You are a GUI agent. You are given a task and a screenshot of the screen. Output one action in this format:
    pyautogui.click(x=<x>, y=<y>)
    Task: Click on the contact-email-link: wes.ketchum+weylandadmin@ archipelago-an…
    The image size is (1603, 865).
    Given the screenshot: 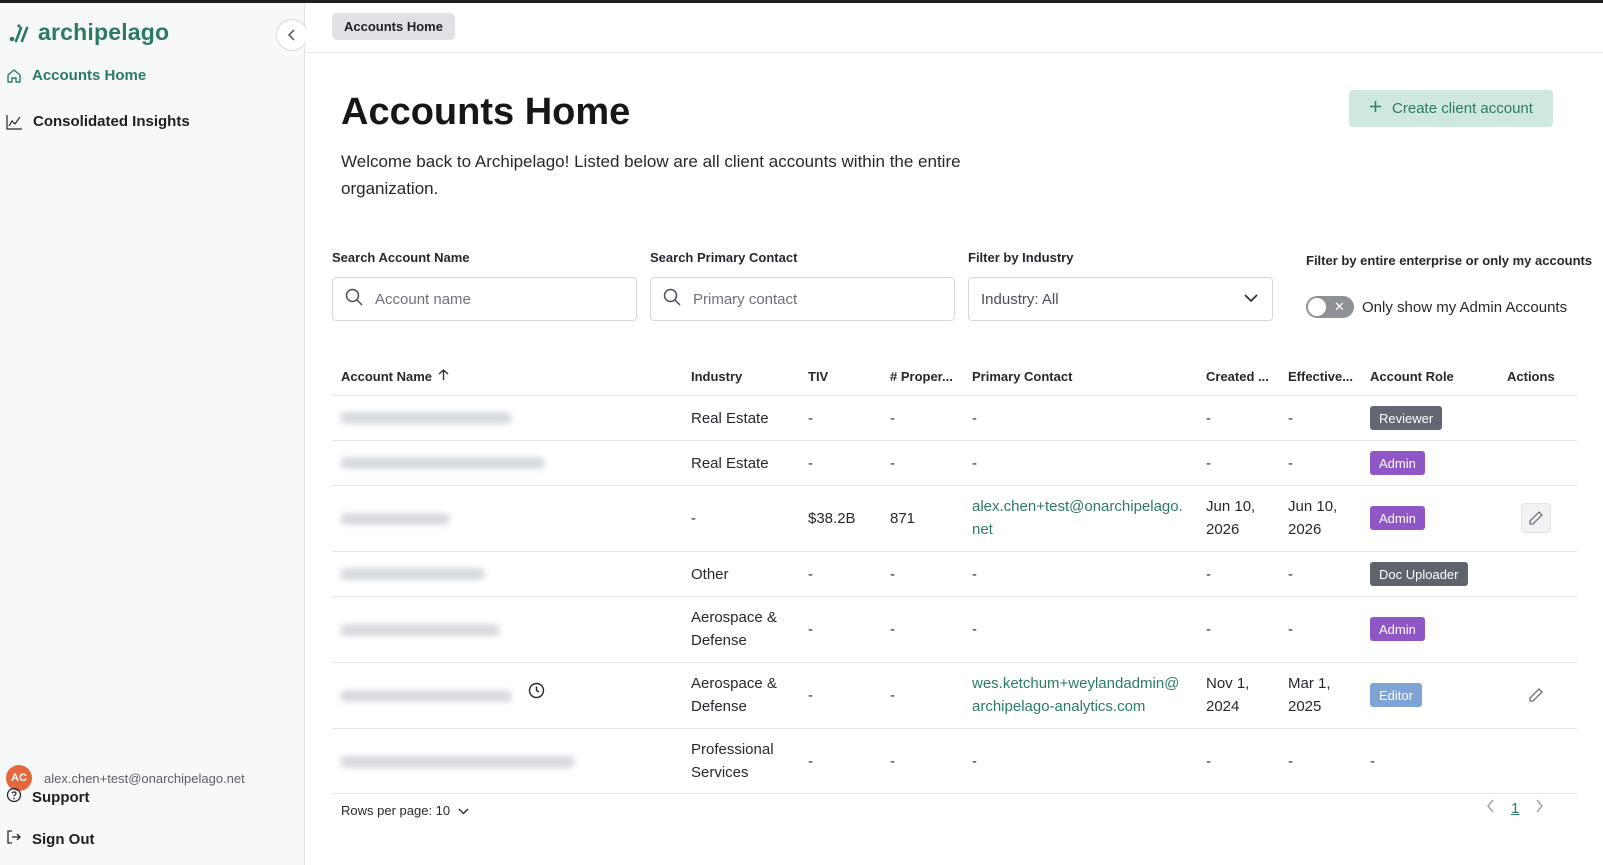 What is the action you would take?
    pyautogui.click(x=1075, y=695)
    